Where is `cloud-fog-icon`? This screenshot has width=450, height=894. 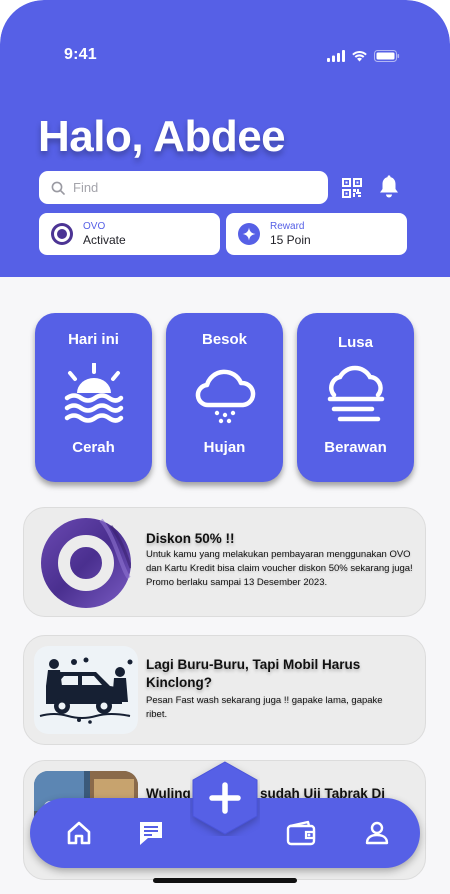 cloud-fog-icon is located at coordinates (355, 393).